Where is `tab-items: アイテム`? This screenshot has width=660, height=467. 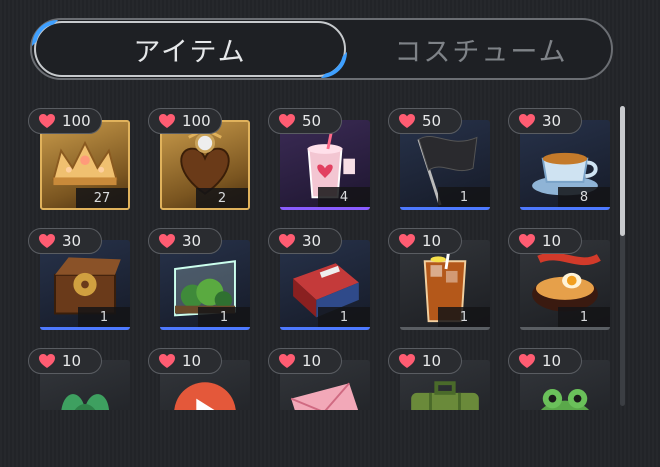 tab-items: アイテム is located at coordinates (190, 49).